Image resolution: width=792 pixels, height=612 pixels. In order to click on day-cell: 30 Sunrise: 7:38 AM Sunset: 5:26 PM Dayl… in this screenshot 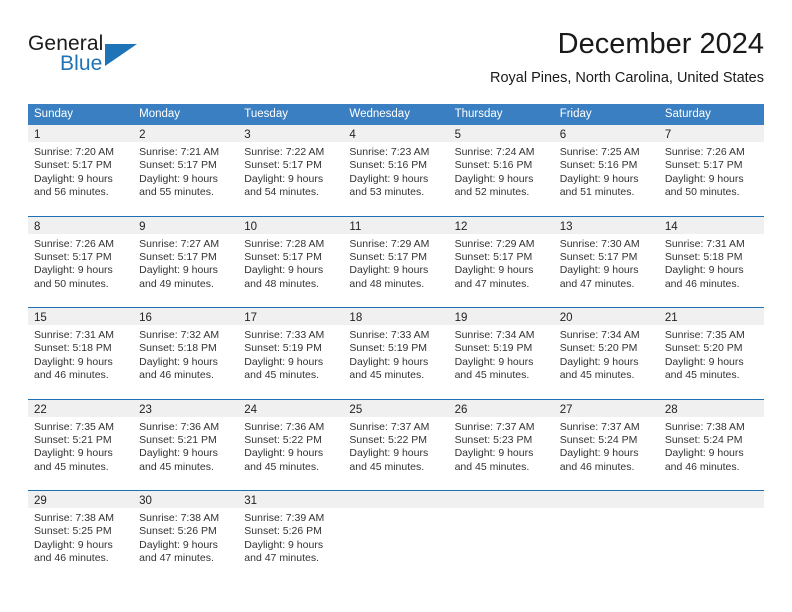, I will do `click(186, 536)`.